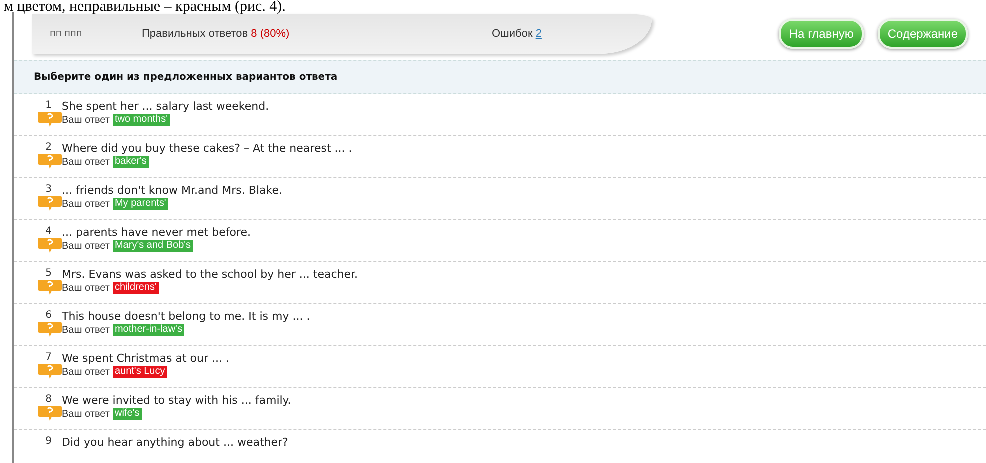 The width and height of the screenshot is (986, 463). Describe the element at coordinates (166, 107) in the screenshot. I see `question-text: She spent her ... salary last weekend.` at that location.